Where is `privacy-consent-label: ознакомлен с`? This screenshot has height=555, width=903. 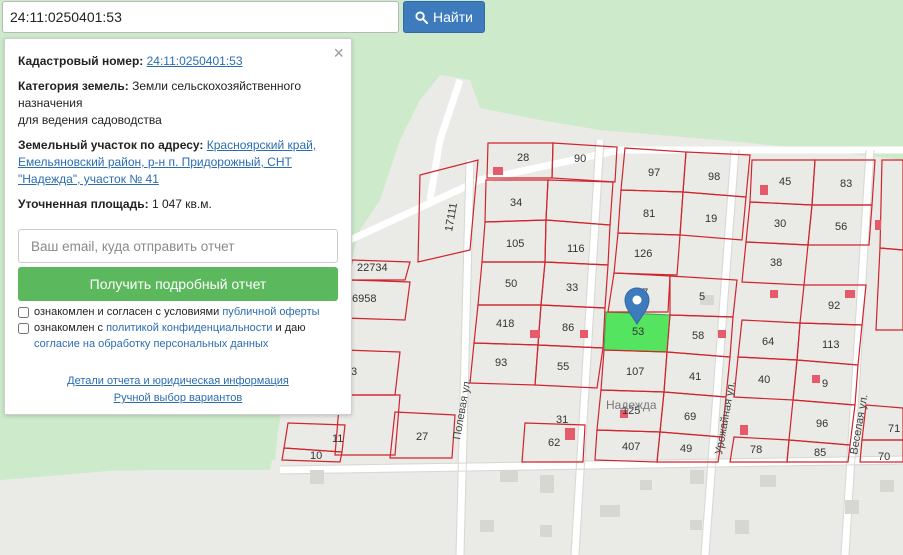 privacy-consent-label: ознакомлен с is located at coordinates (69, 328).